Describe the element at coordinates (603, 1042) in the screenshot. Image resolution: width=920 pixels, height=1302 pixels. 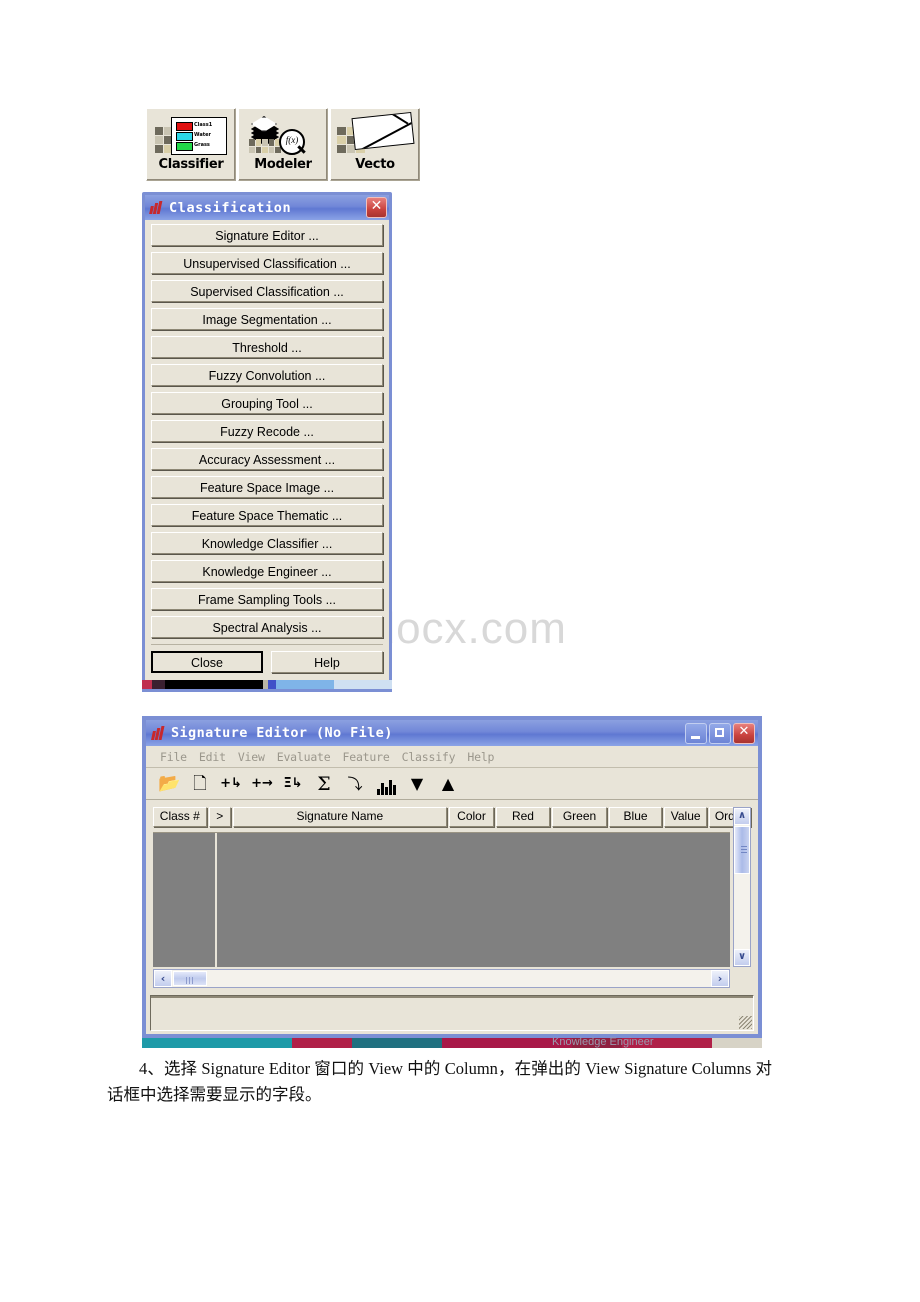
I see `background-window-label: Knowledge Engineer` at that location.